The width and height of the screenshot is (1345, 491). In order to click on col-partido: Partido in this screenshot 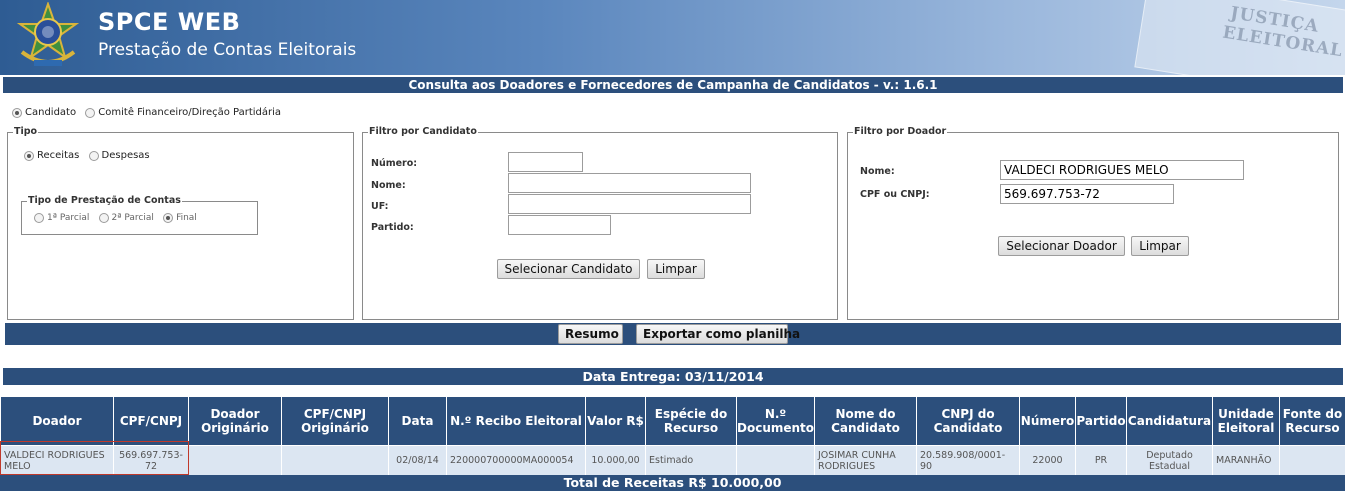, I will do `click(1101, 421)`.